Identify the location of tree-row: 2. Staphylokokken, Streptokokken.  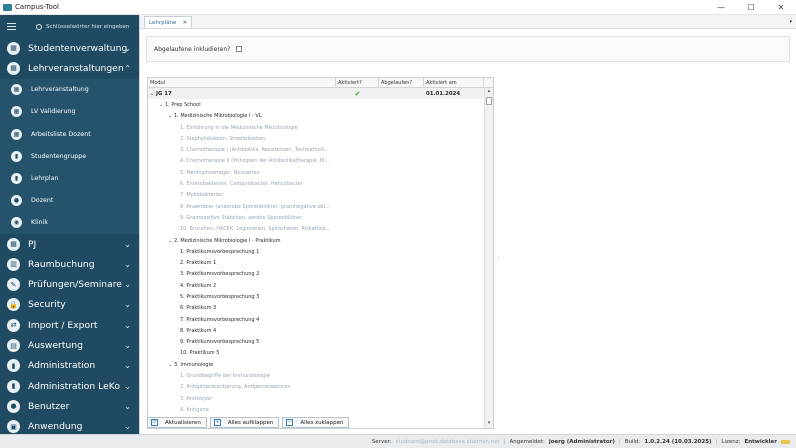
(316, 138).